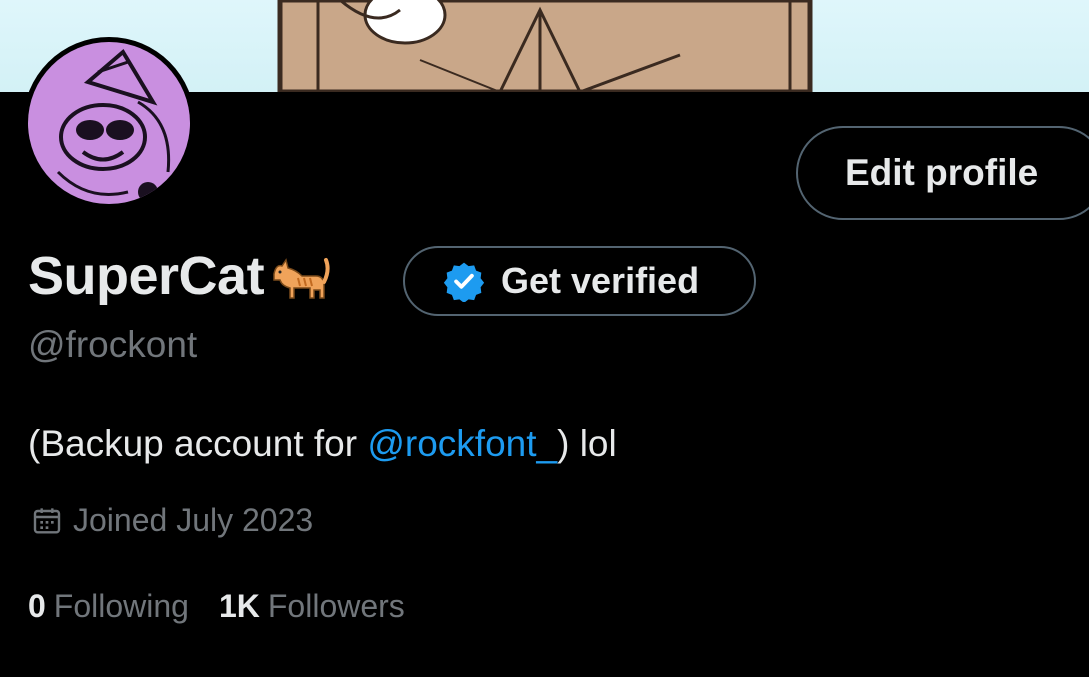  What do you see at coordinates (121, 606) in the screenshot?
I see `following-label: Following` at bounding box center [121, 606].